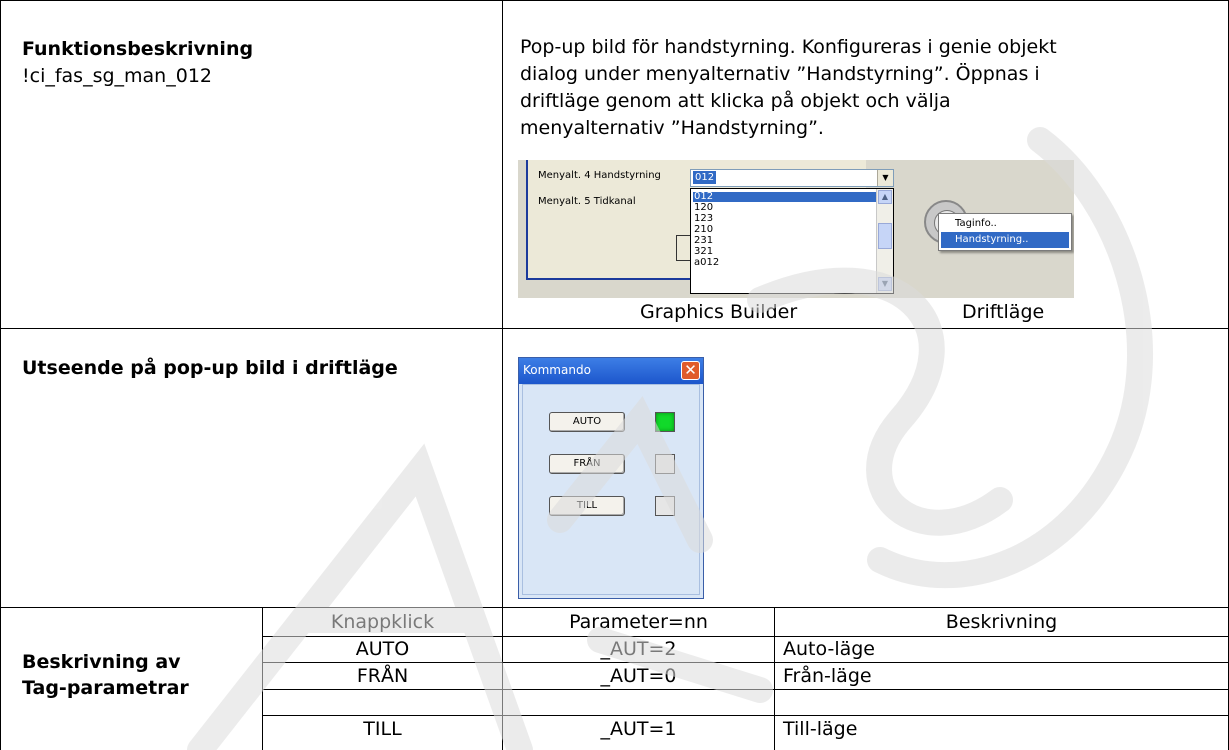 The width and height of the screenshot is (1229, 750). What do you see at coordinates (784, 241) in the screenshot?
I see `list-item: 231` at bounding box center [784, 241].